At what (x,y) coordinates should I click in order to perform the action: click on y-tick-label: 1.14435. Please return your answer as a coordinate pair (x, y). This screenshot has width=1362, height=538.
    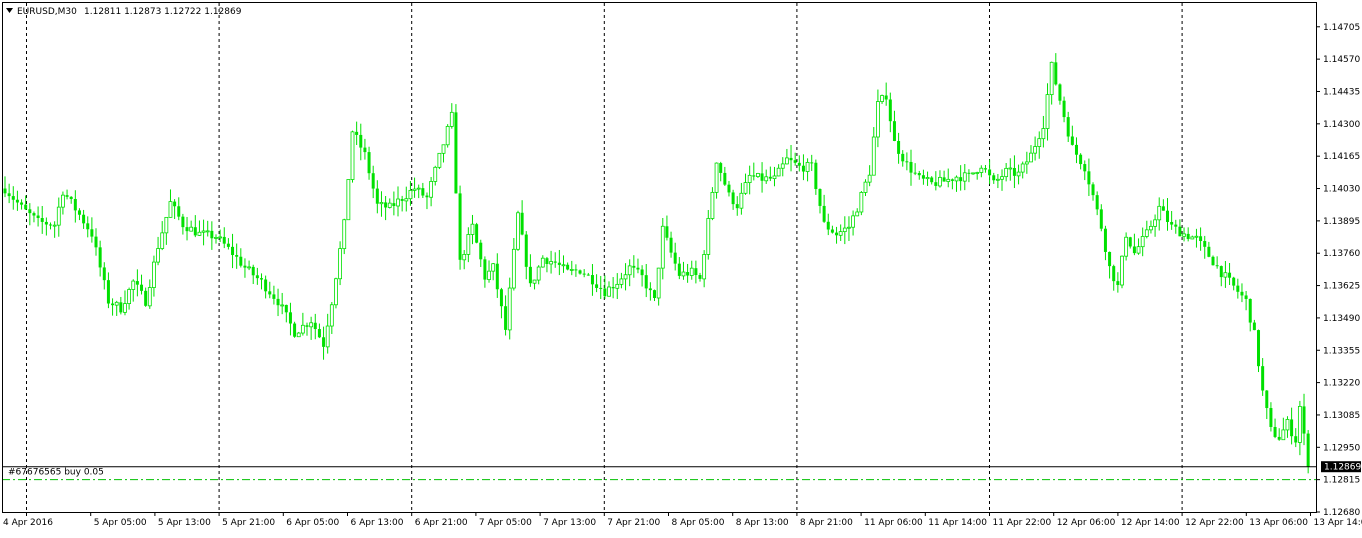
    Looking at the image, I should click on (1341, 92).